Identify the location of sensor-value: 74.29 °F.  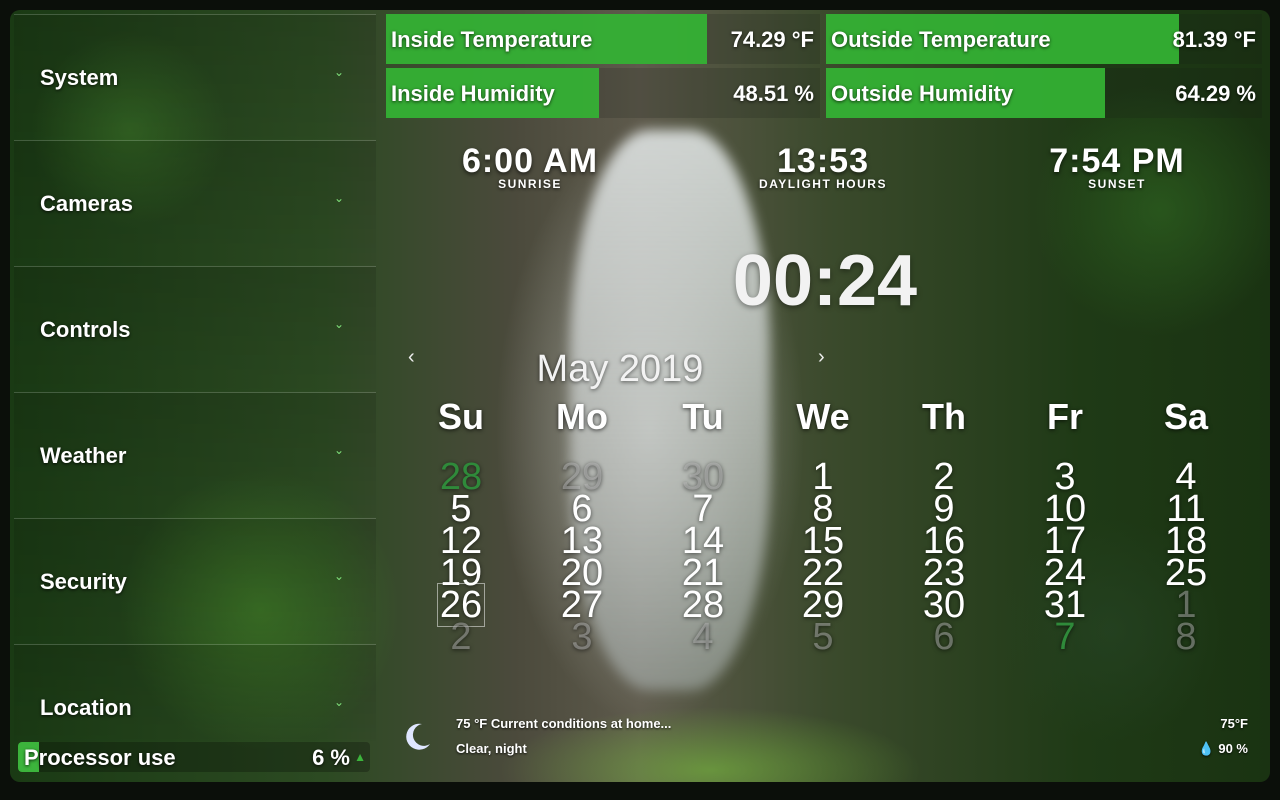
(772, 39).